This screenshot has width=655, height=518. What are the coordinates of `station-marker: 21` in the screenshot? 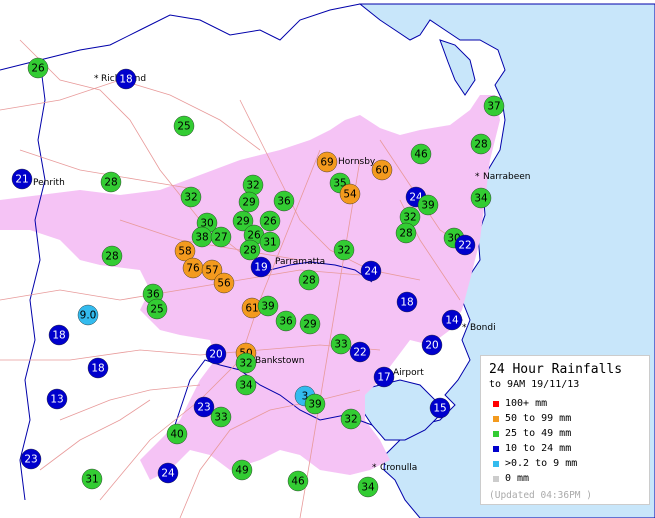 It's located at (22, 179).